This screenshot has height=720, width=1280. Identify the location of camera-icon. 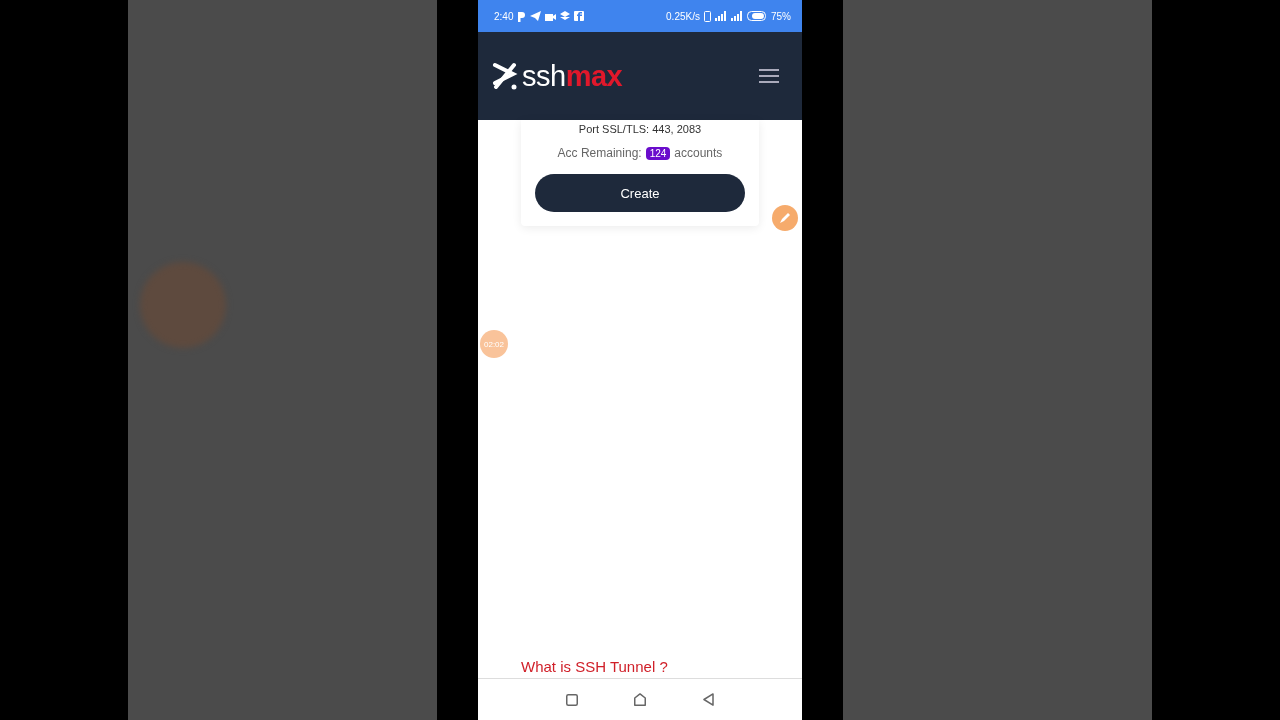
(551, 16).